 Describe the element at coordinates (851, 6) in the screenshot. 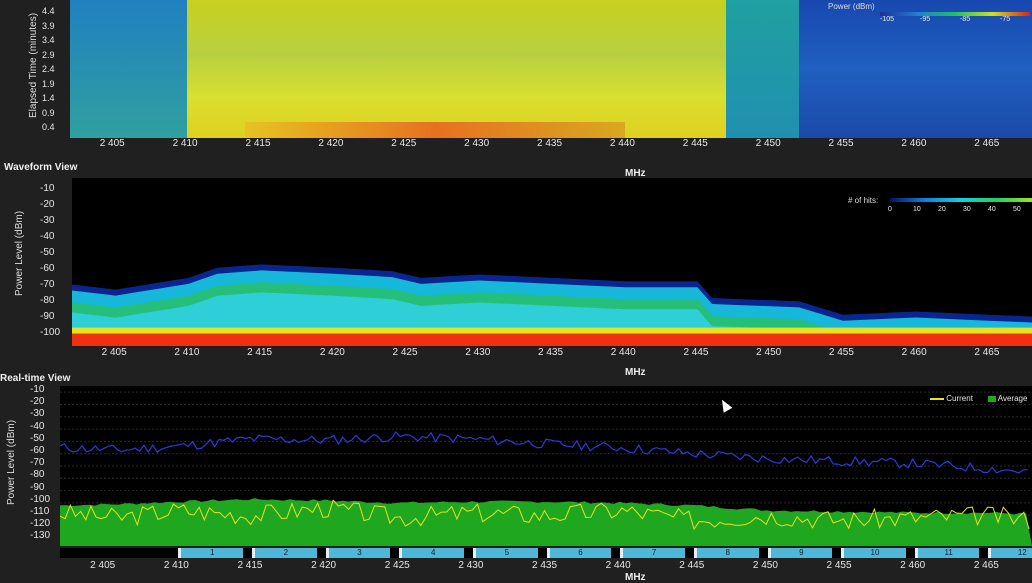

I see `colorbar-title: Power (dBm)` at that location.